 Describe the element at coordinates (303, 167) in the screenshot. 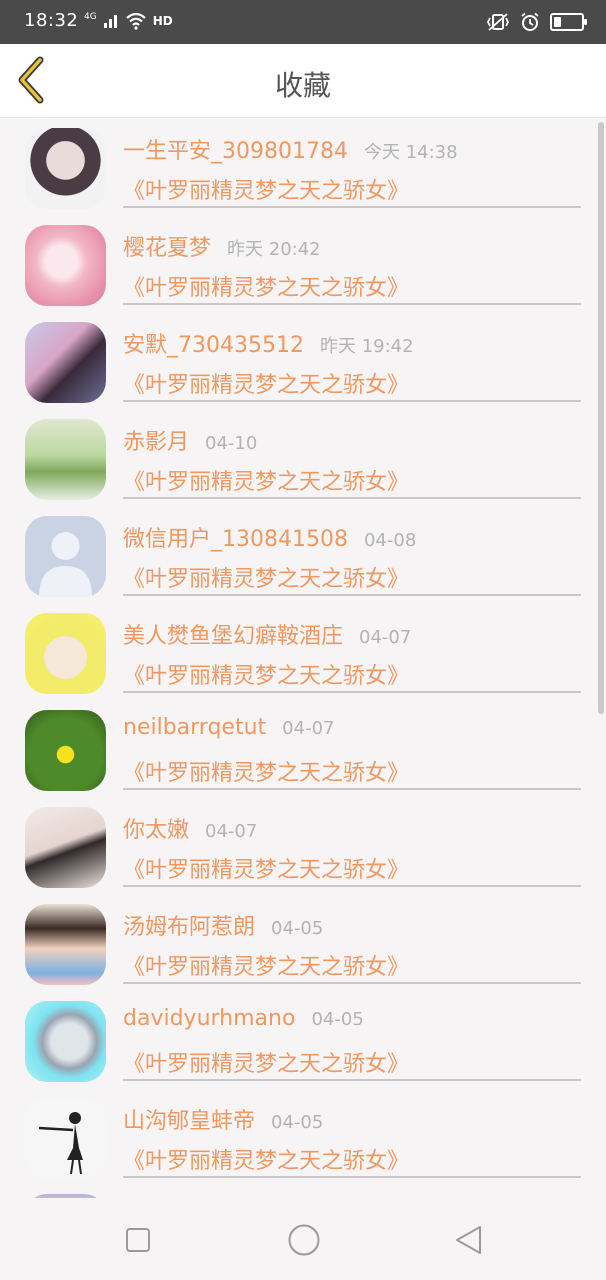

I see `list-item: 一生平安_309801784 今天 14:38 《叶罗丽精灵梦之天之骄女》` at that location.